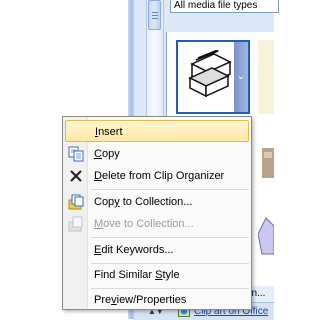 The height and width of the screenshot is (320, 320). What do you see at coordinates (76, 202) in the screenshot?
I see `copy-to-collection-icon` at bounding box center [76, 202].